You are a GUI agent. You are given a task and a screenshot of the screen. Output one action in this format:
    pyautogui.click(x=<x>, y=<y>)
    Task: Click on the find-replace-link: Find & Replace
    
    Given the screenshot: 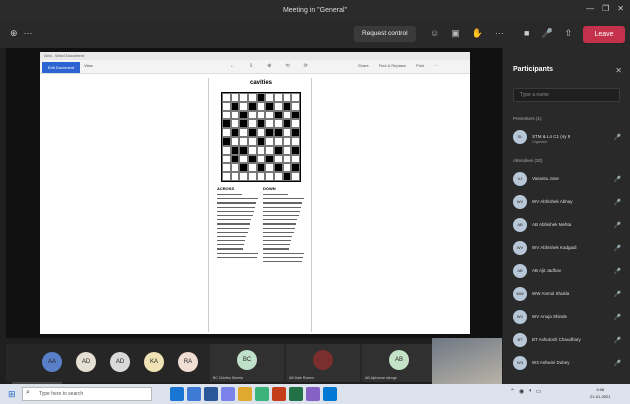 What is the action you would take?
    pyautogui.click(x=392, y=65)
    